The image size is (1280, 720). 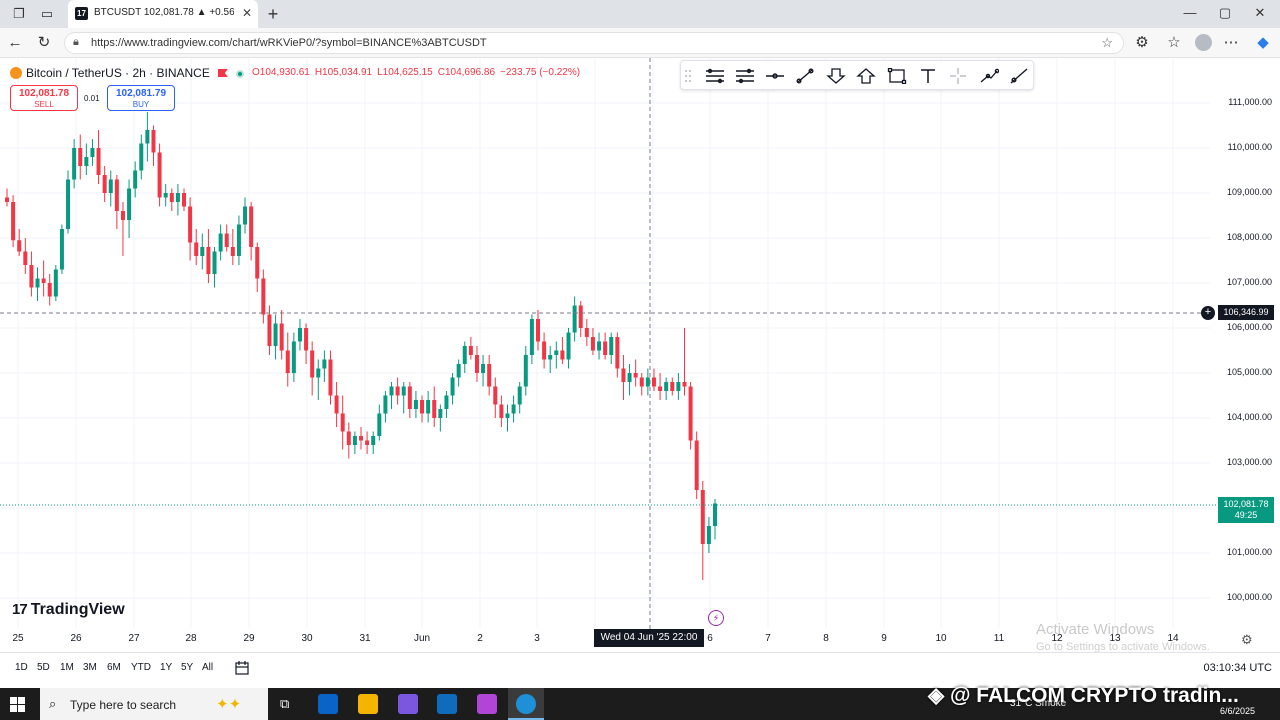 What do you see at coordinates (526, 704) in the screenshot?
I see `edge-active-app` at bounding box center [526, 704].